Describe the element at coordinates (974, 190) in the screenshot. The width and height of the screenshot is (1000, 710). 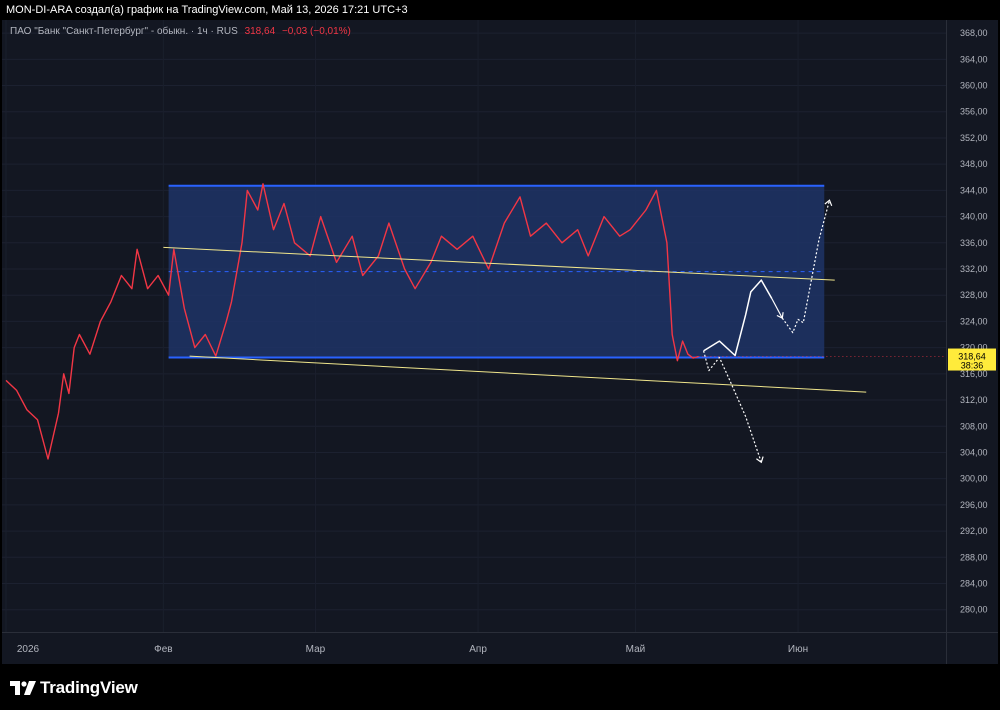
I see `price-tick-label: 344,00` at that location.